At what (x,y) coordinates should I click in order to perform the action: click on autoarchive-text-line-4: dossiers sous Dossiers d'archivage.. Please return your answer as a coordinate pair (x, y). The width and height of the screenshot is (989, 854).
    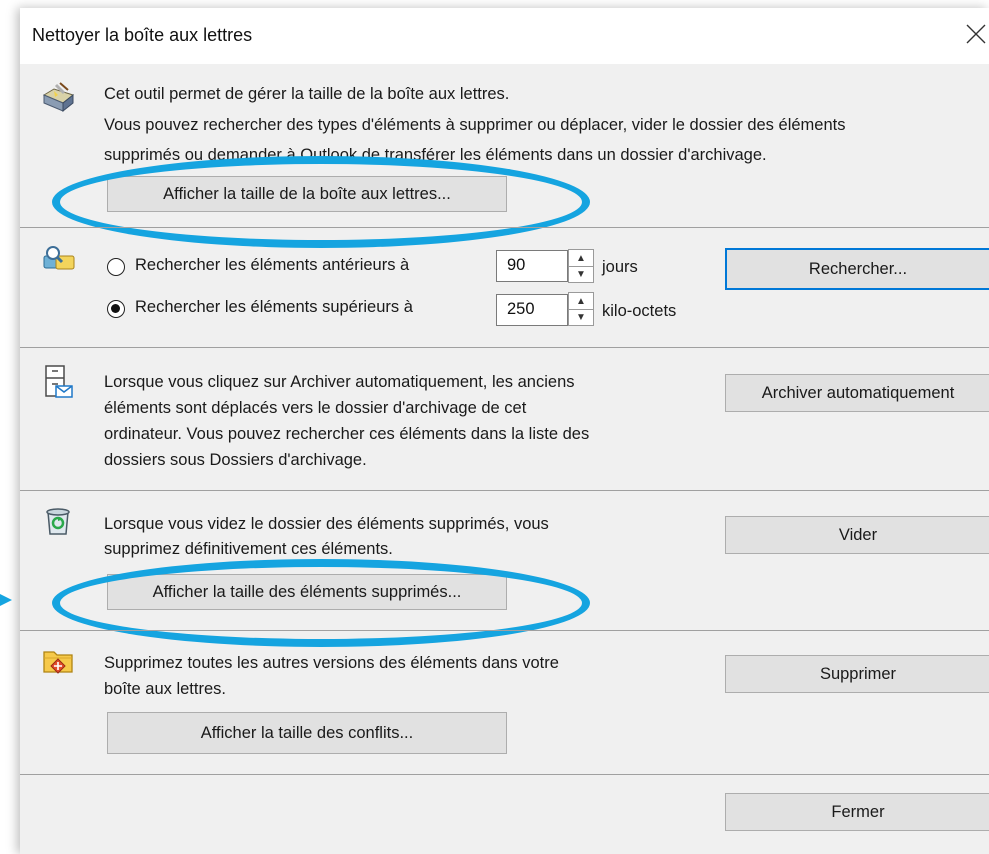
    Looking at the image, I should click on (235, 460).